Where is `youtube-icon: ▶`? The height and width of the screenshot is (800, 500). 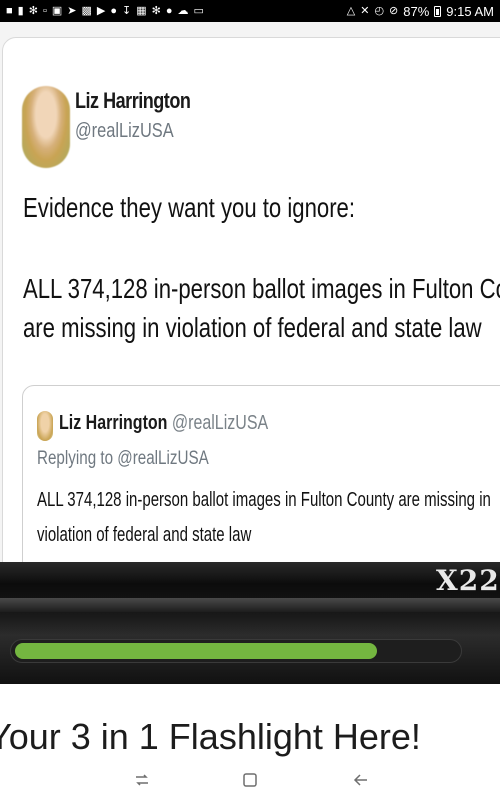
youtube-icon: ▶ is located at coordinates (101, 10).